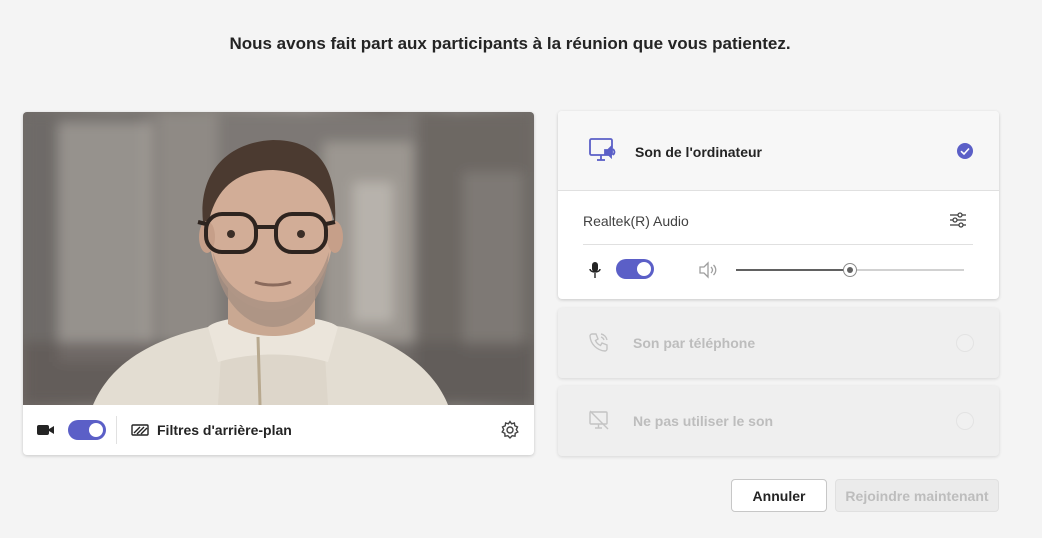 Image resolution: width=1042 pixels, height=538 pixels. I want to click on microphone-toggle, so click(635, 269).